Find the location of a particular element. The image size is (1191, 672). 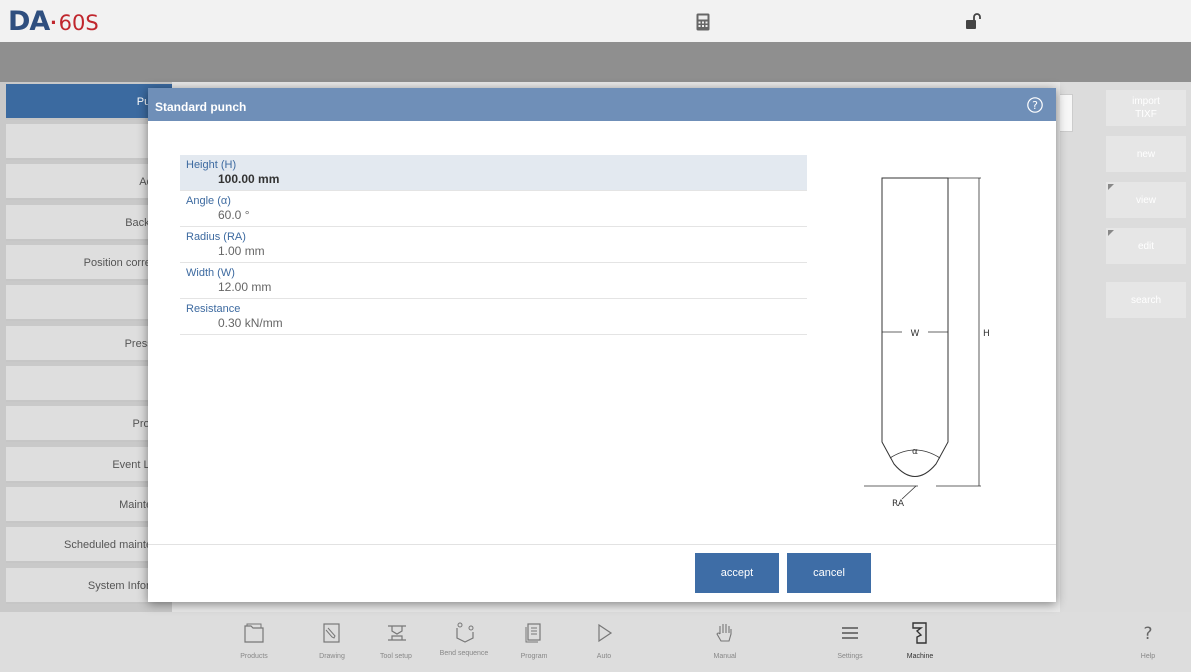

nav-program: Program is located at coordinates (534, 642).